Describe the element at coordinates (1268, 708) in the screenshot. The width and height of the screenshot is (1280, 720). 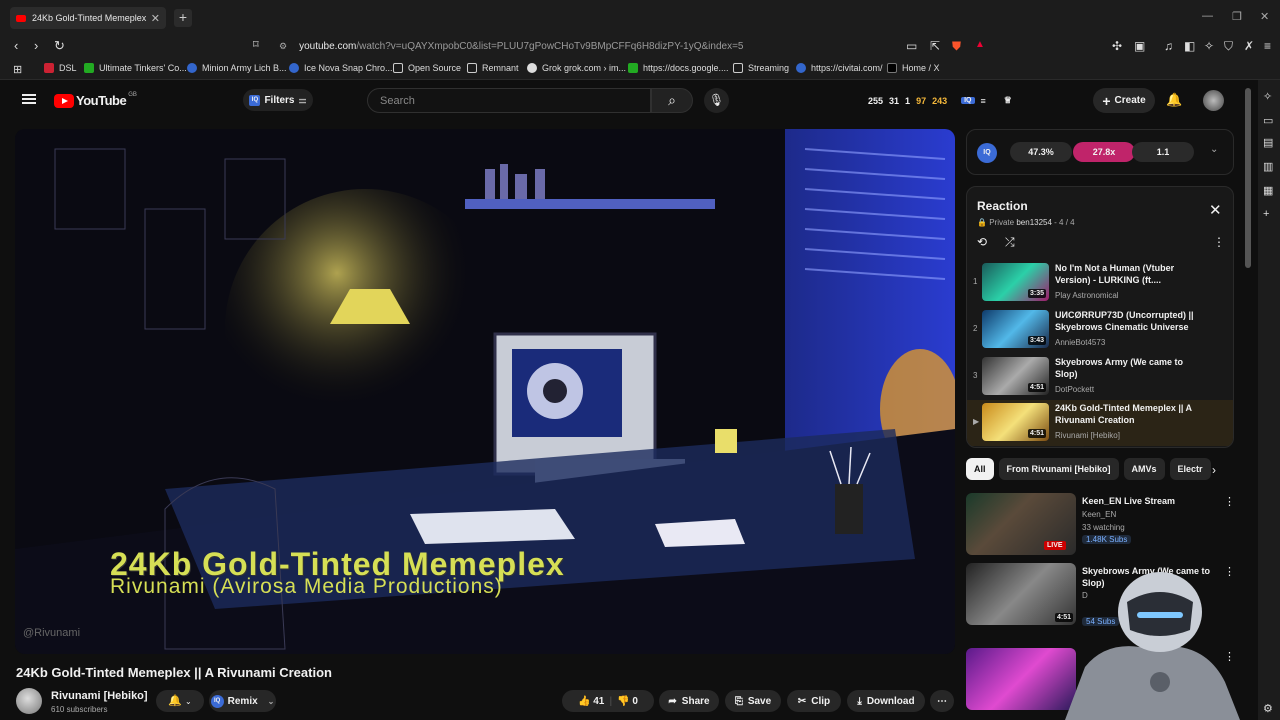
I see `settings-icon: ⚙` at that location.